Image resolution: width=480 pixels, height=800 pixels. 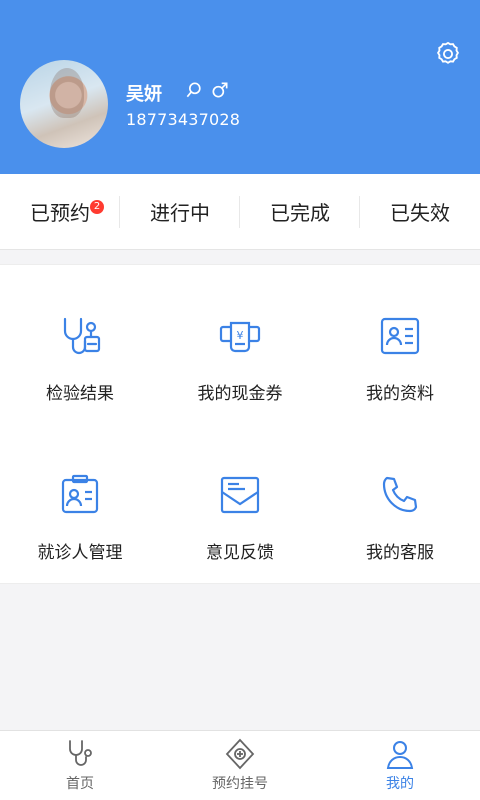 What do you see at coordinates (220, 90) in the screenshot?
I see `male-gender-icon` at bounding box center [220, 90].